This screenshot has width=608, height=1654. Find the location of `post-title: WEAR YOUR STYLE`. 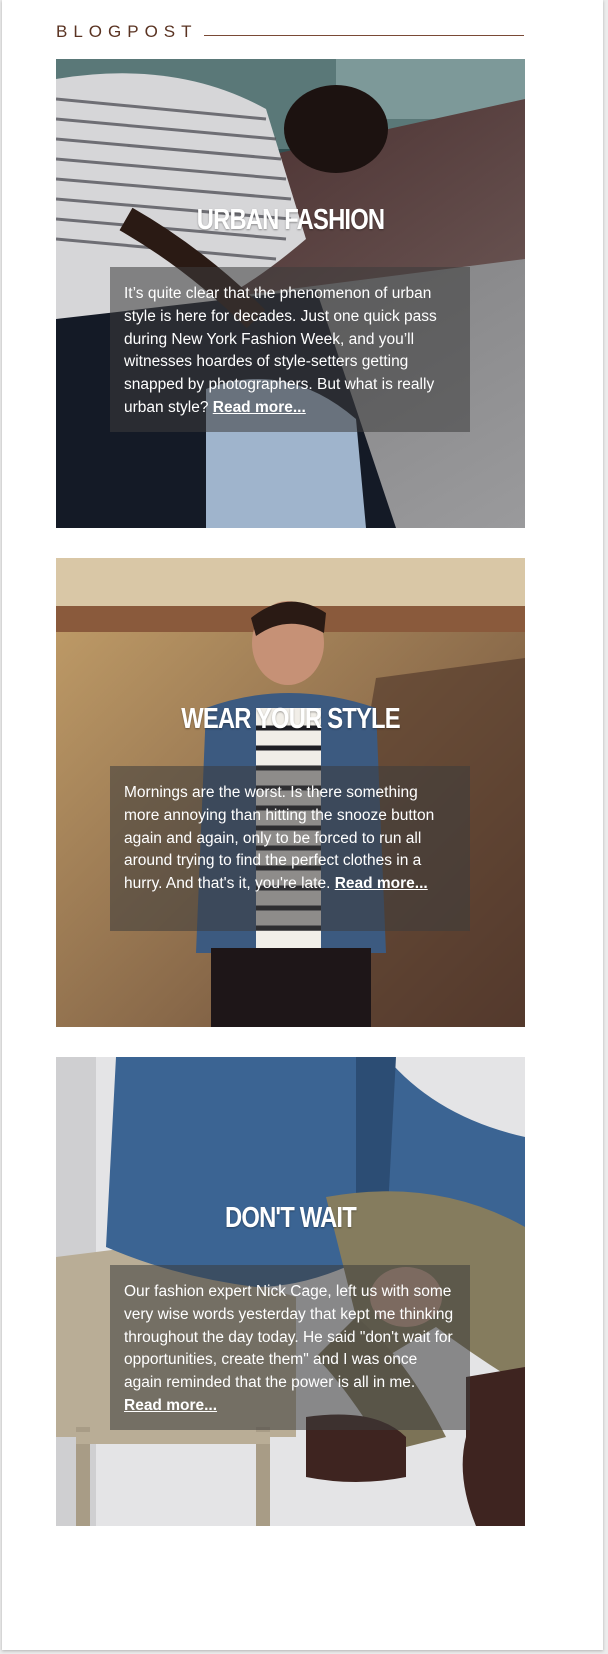

post-title: WEAR YOUR STYLE is located at coordinates (290, 719).